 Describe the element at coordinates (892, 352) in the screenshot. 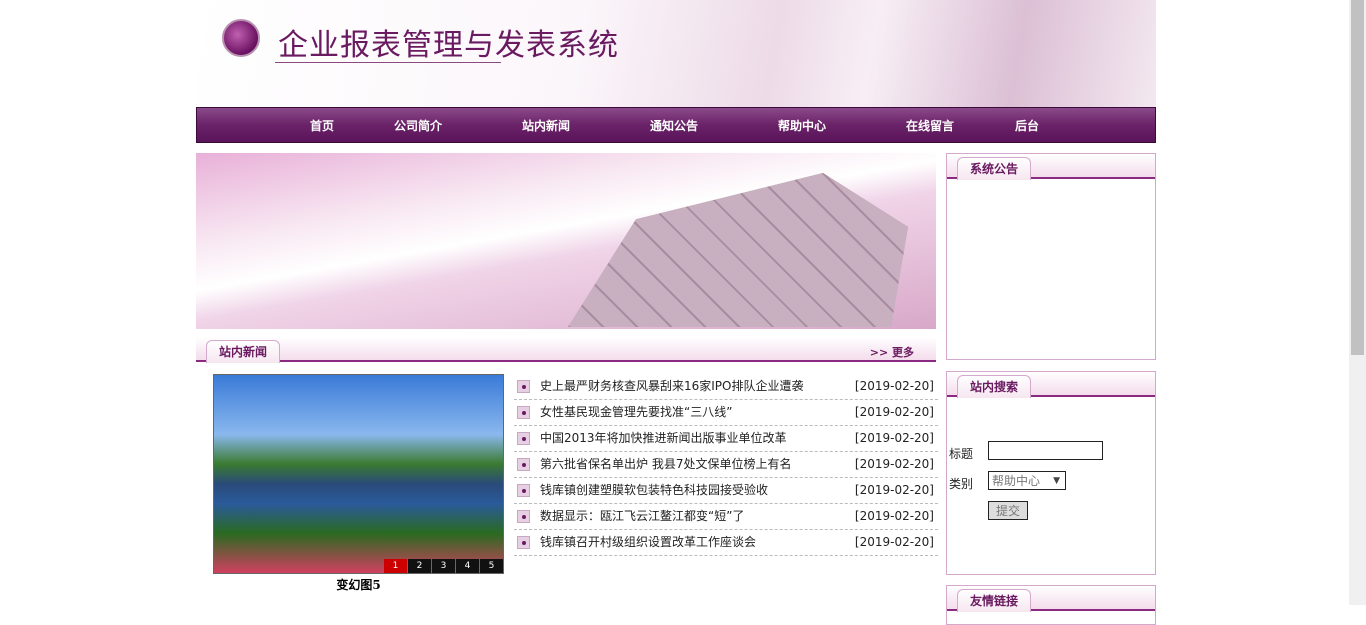

I see `more-link: >> 更多` at that location.